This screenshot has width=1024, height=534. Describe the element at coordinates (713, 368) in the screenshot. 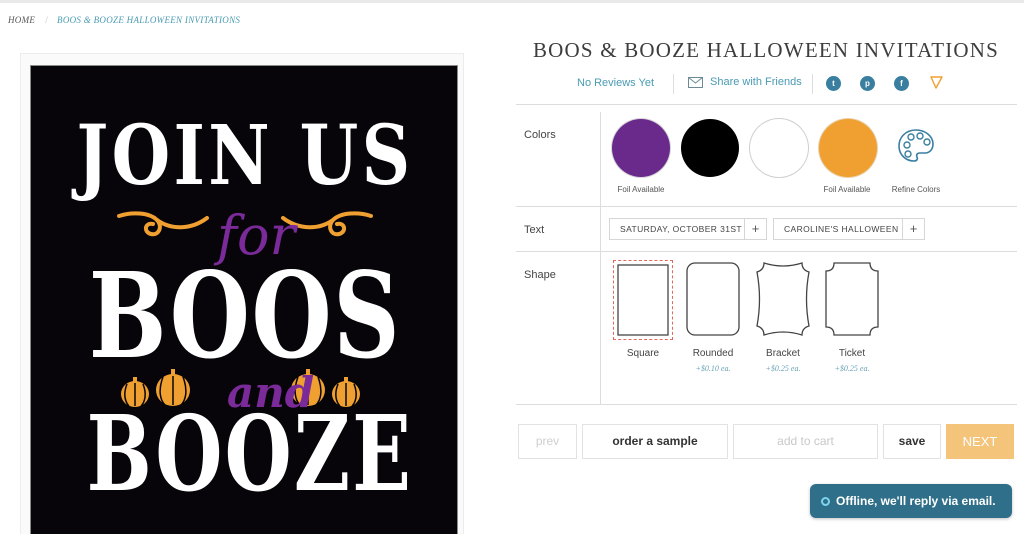

I see `shape-price-rounded: +$0.10 ea.` at that location.